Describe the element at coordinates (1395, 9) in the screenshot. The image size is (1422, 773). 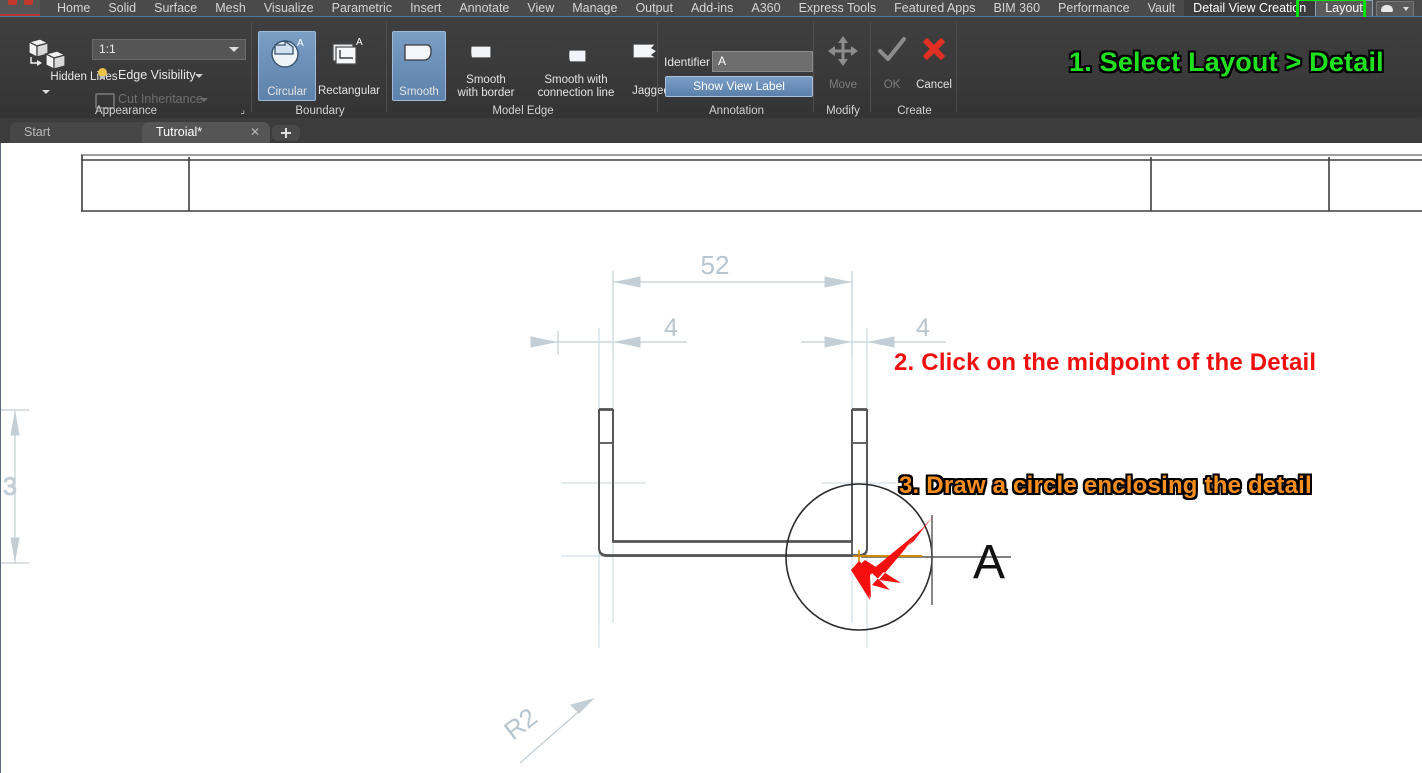
I see `cloud-sync-button` at that location.